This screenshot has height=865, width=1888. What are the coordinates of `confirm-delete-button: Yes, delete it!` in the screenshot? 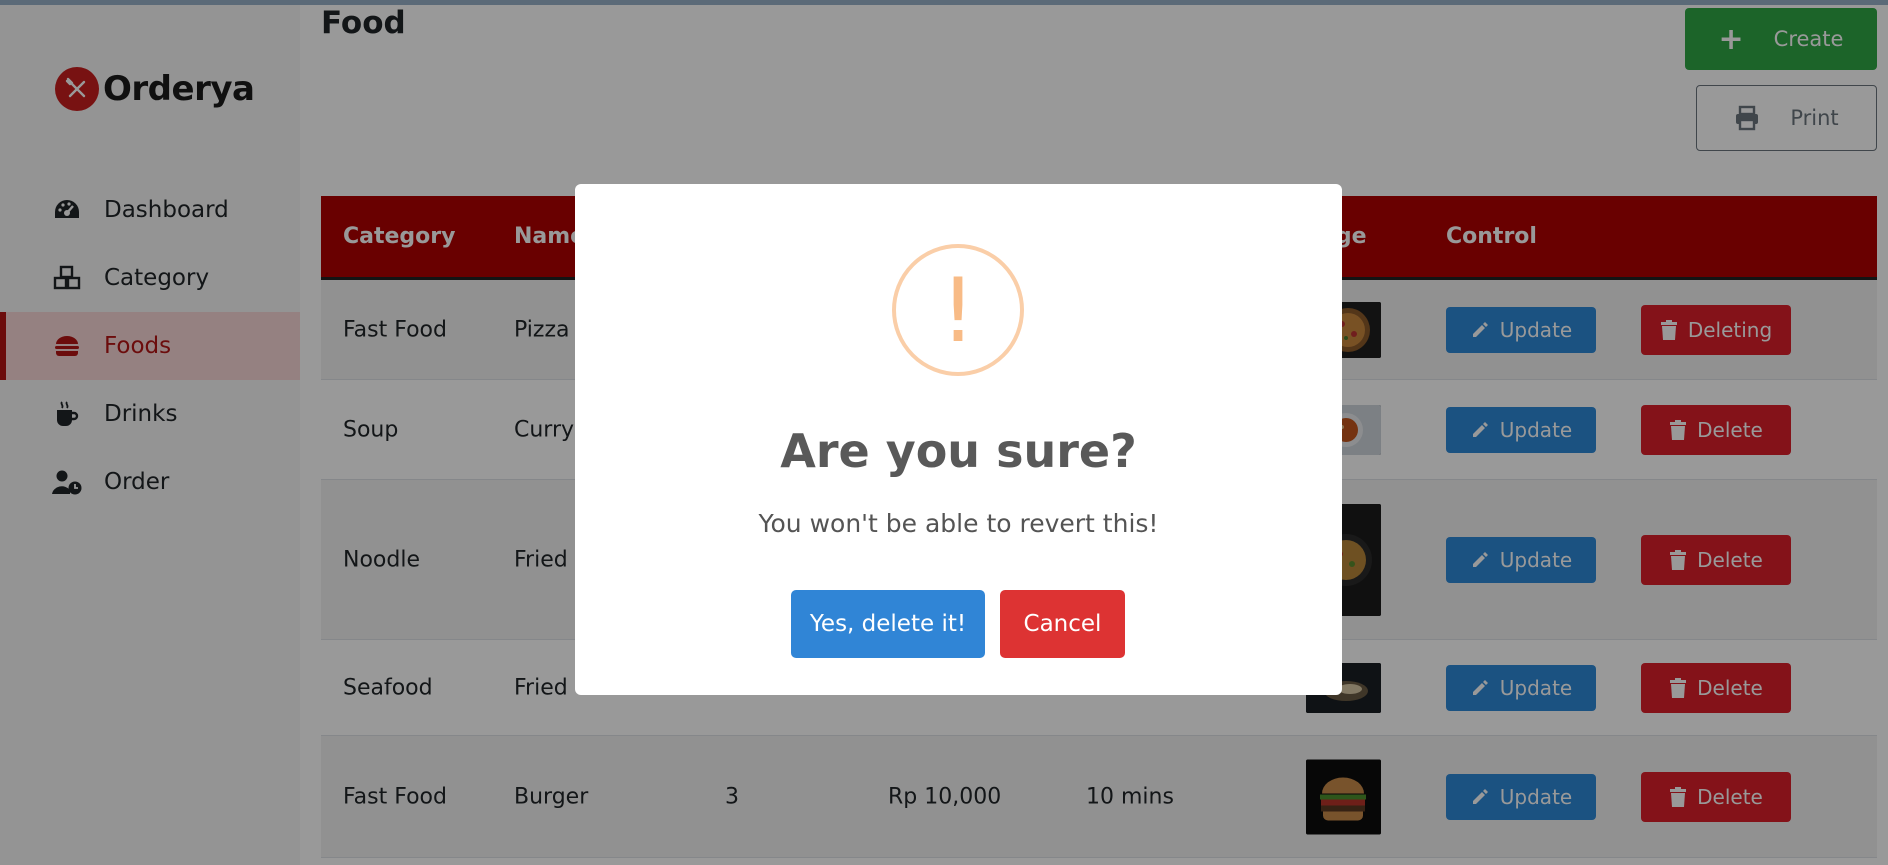 It's located at (888, 624).